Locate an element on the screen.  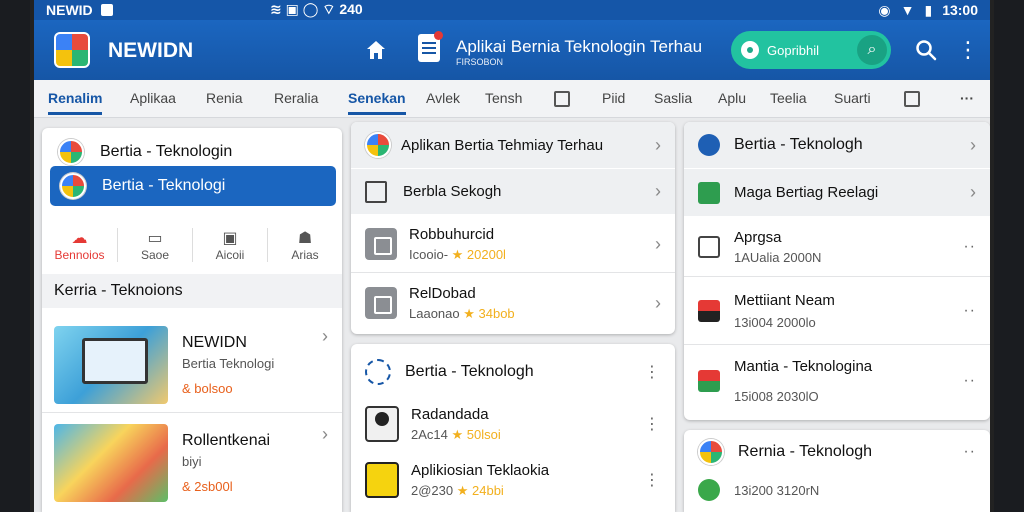
header-subtitle: FIRSOBON is located at coordinates (480, 62).